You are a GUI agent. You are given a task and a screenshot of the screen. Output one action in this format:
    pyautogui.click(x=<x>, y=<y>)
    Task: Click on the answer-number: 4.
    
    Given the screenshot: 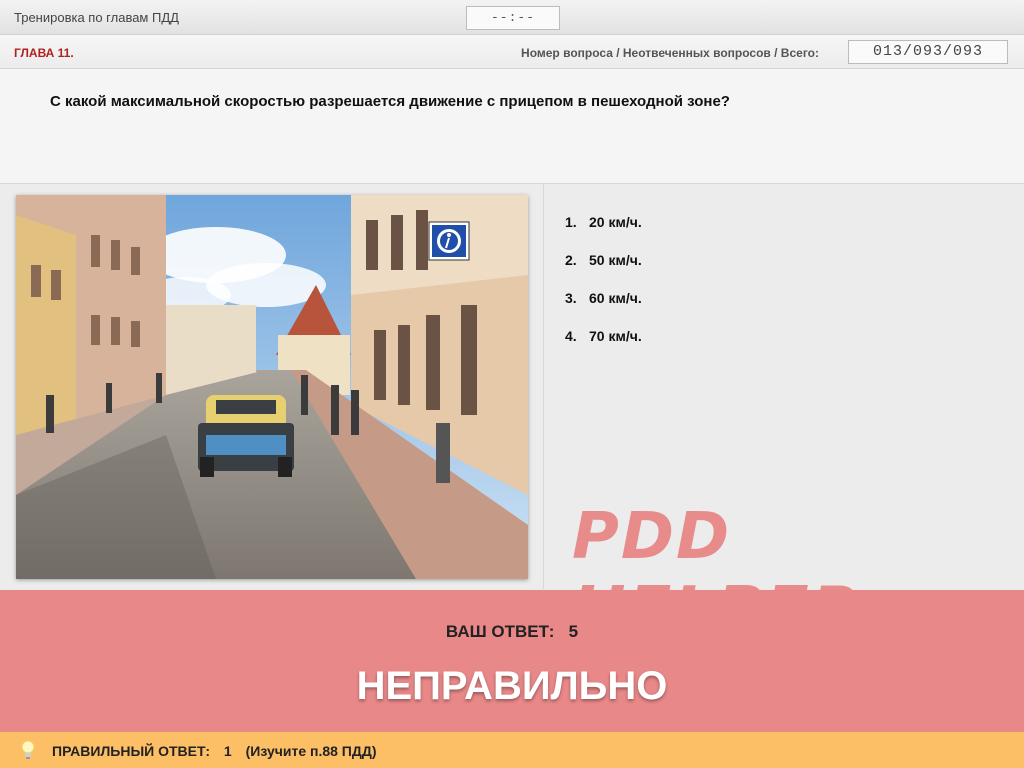 What is the action you would take?
    pyautogui.click(x=571, y=336)
    